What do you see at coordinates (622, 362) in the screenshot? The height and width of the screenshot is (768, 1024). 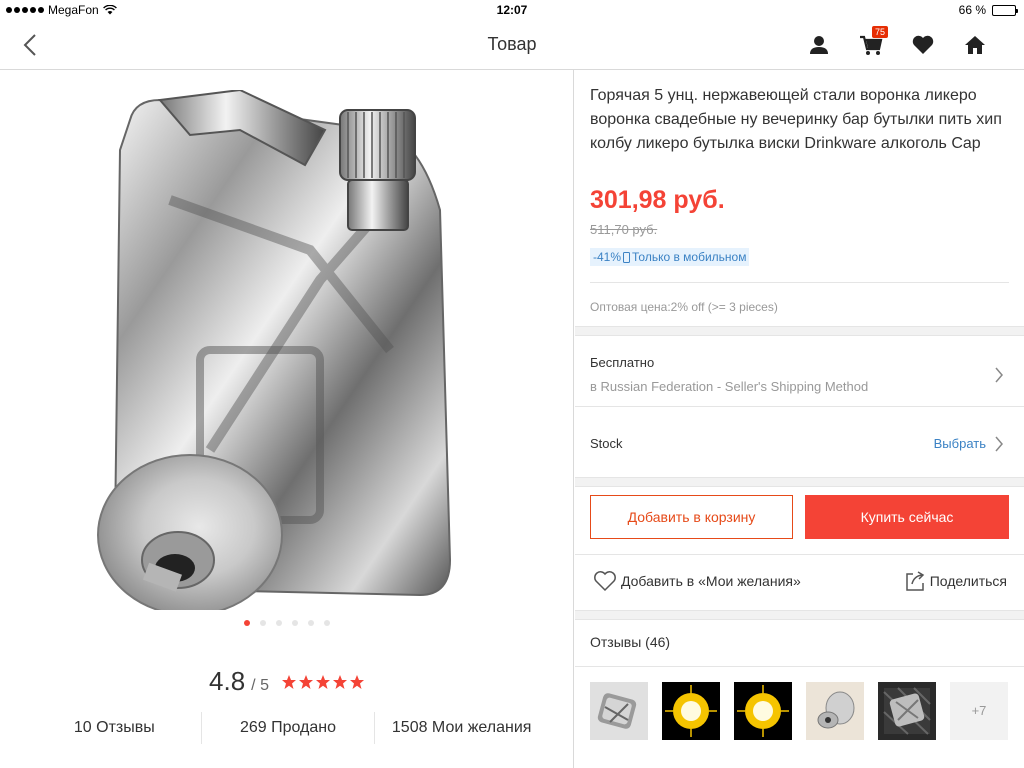 I see `shipping-title: Бесплатно` at bounding box center [622, 362].